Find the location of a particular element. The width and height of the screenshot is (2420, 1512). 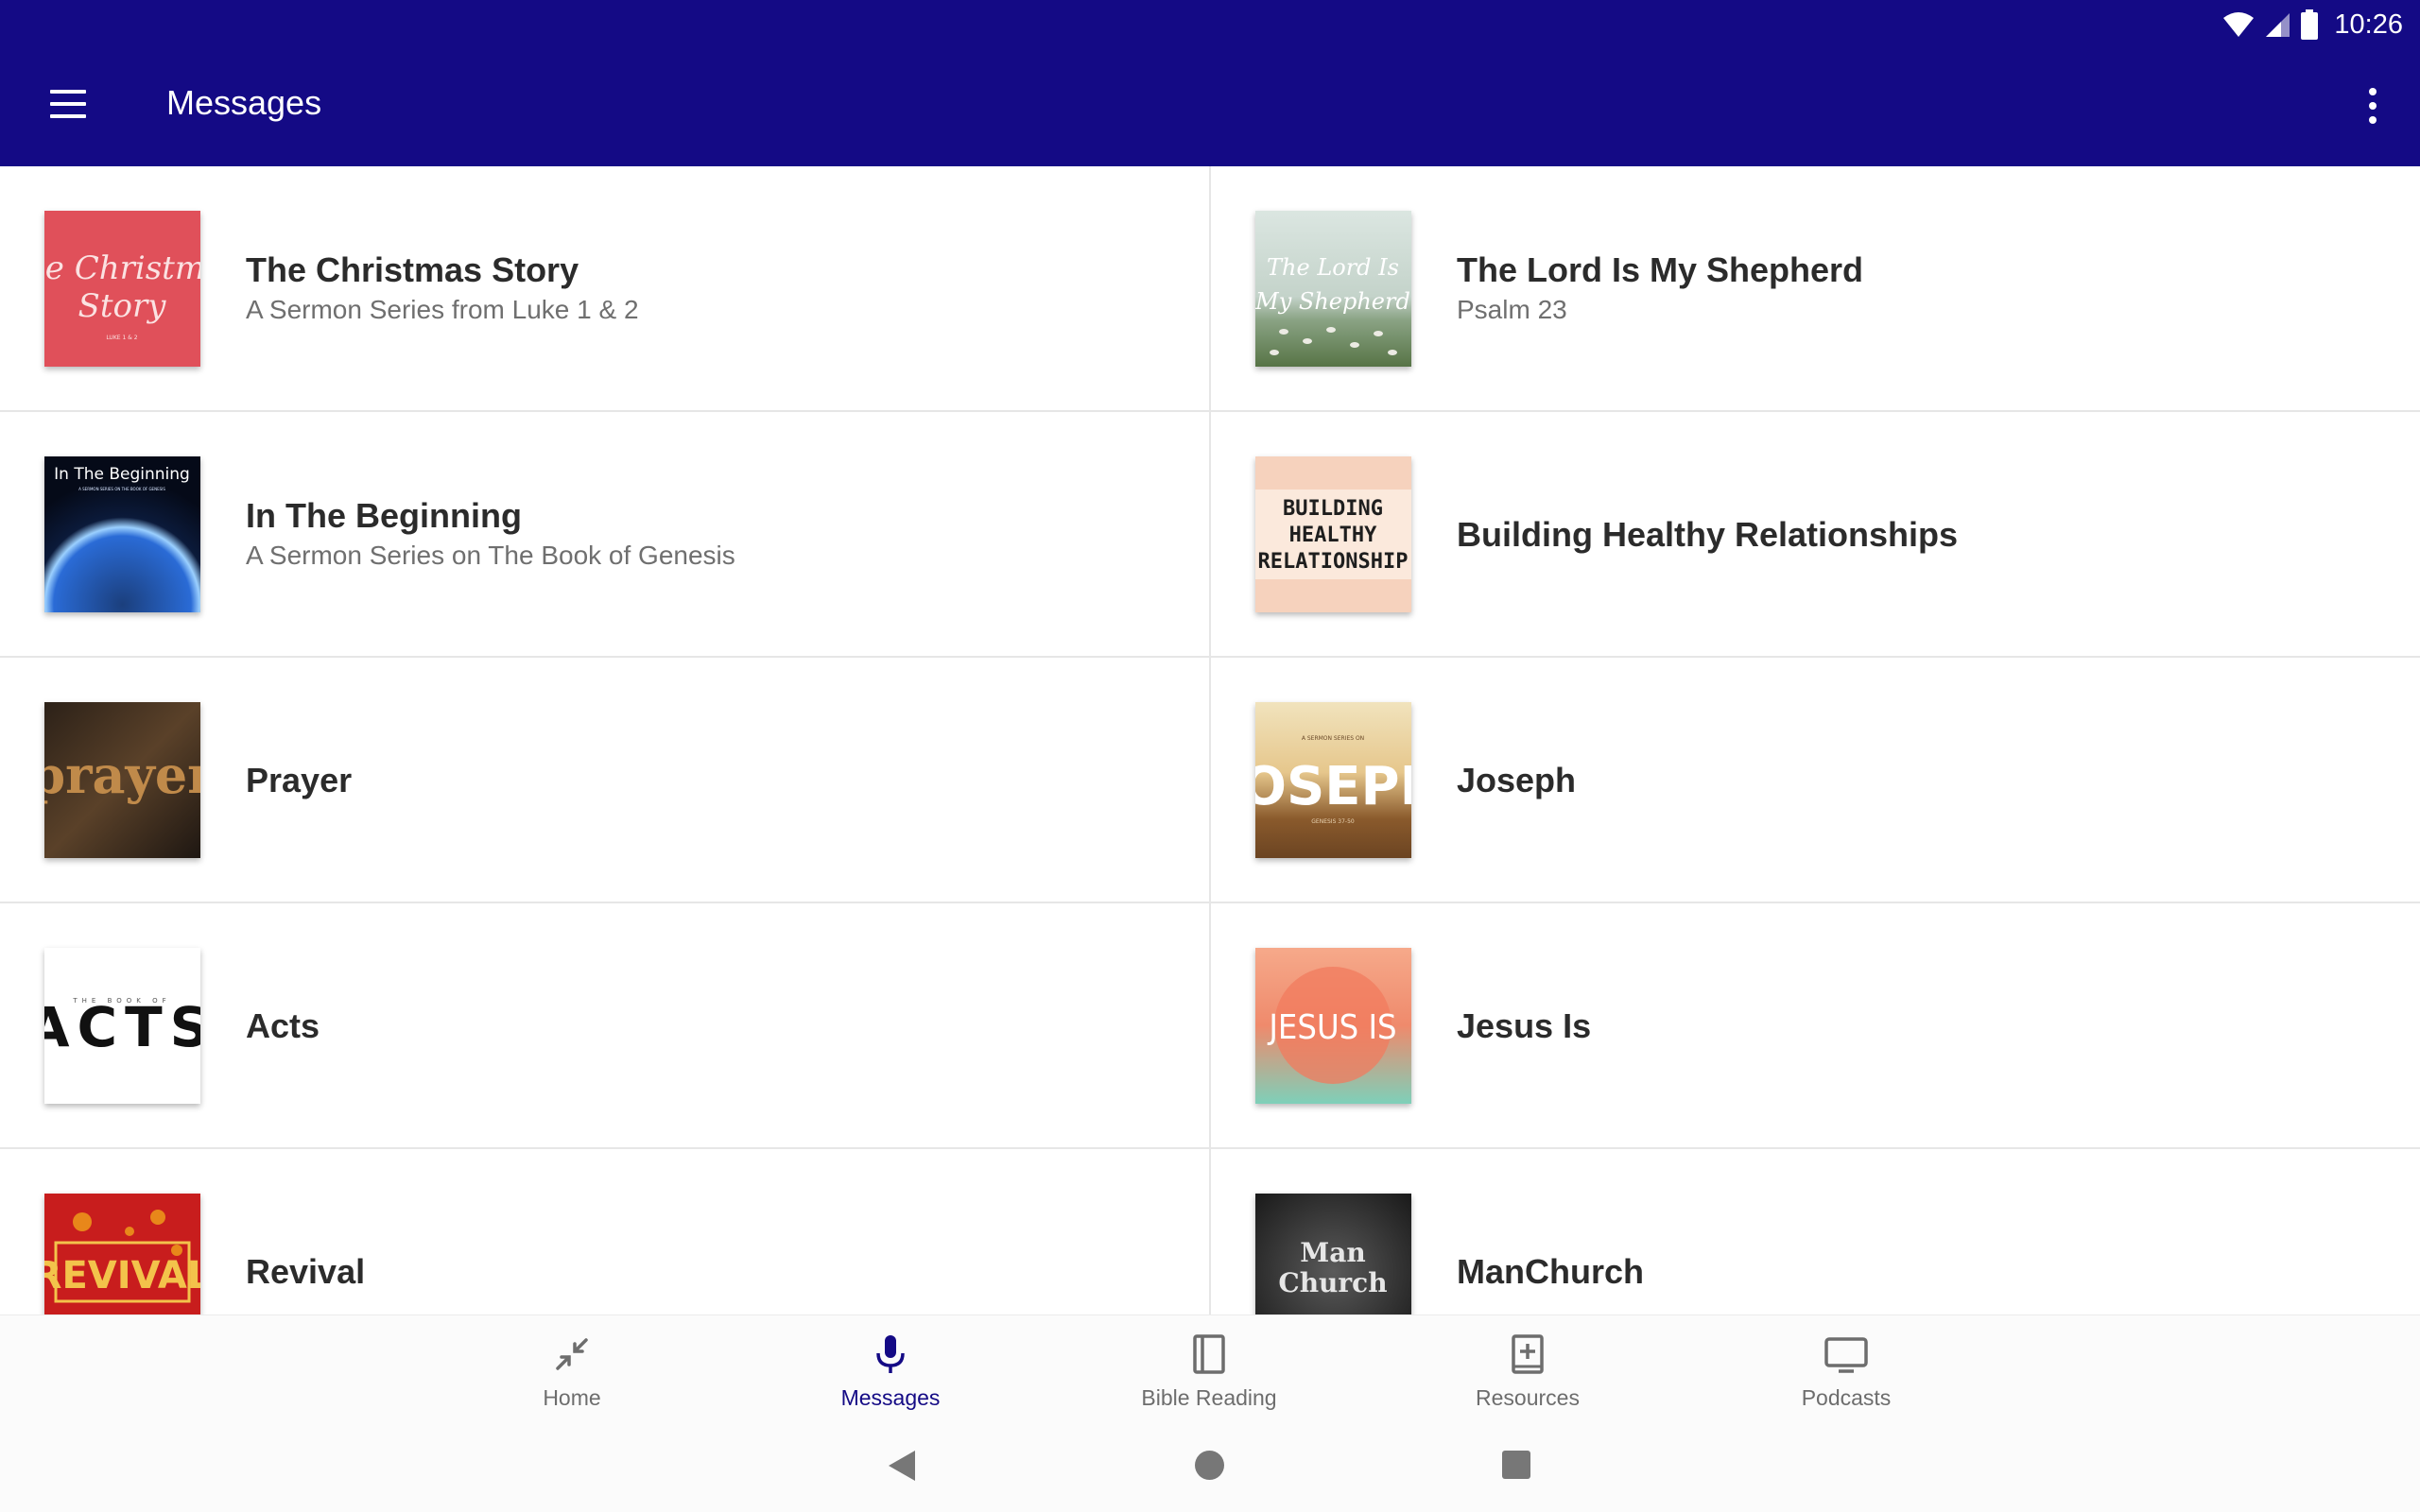

svg-text: Church is located at coordinates (1332, 1282).